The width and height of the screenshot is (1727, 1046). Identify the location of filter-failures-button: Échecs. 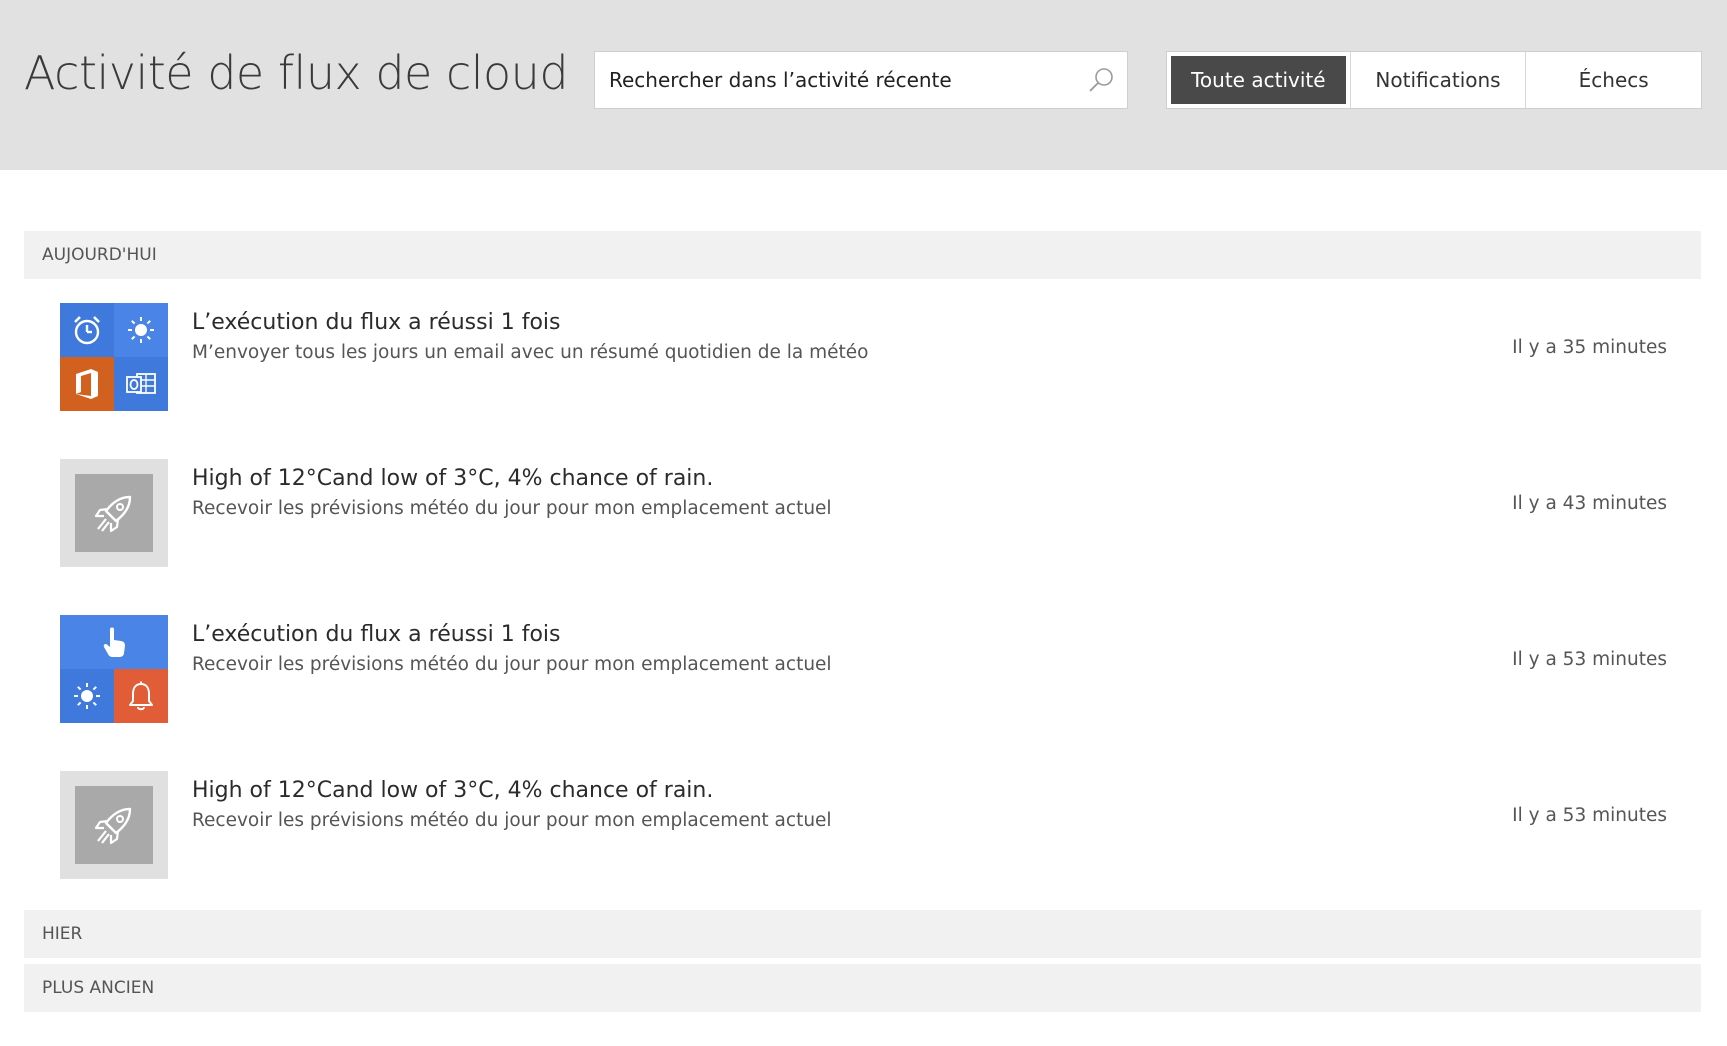
(1613, 80).